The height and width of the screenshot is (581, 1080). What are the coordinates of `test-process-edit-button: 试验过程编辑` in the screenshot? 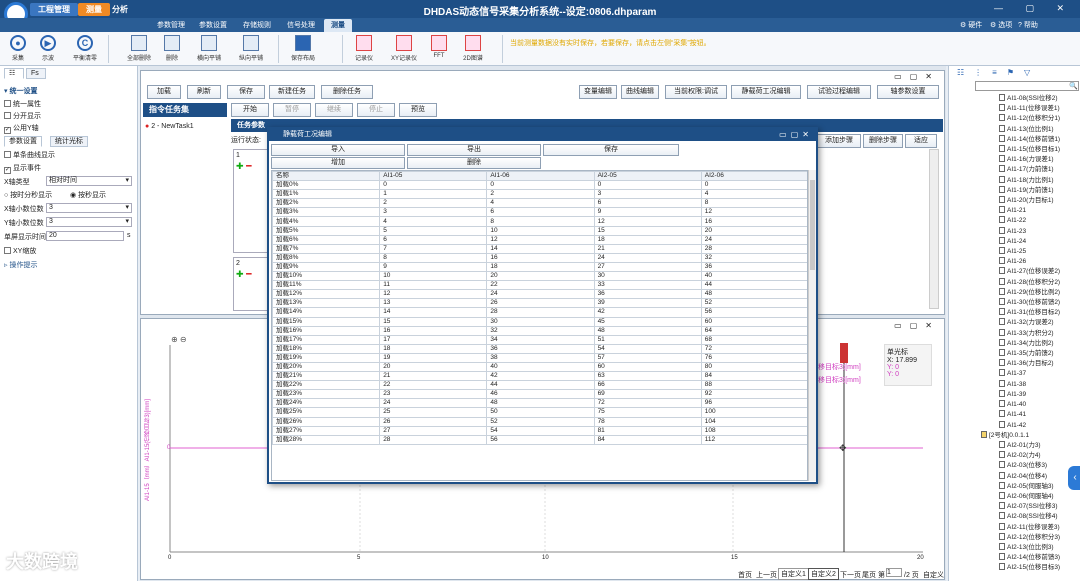 It's located at (839, 92).